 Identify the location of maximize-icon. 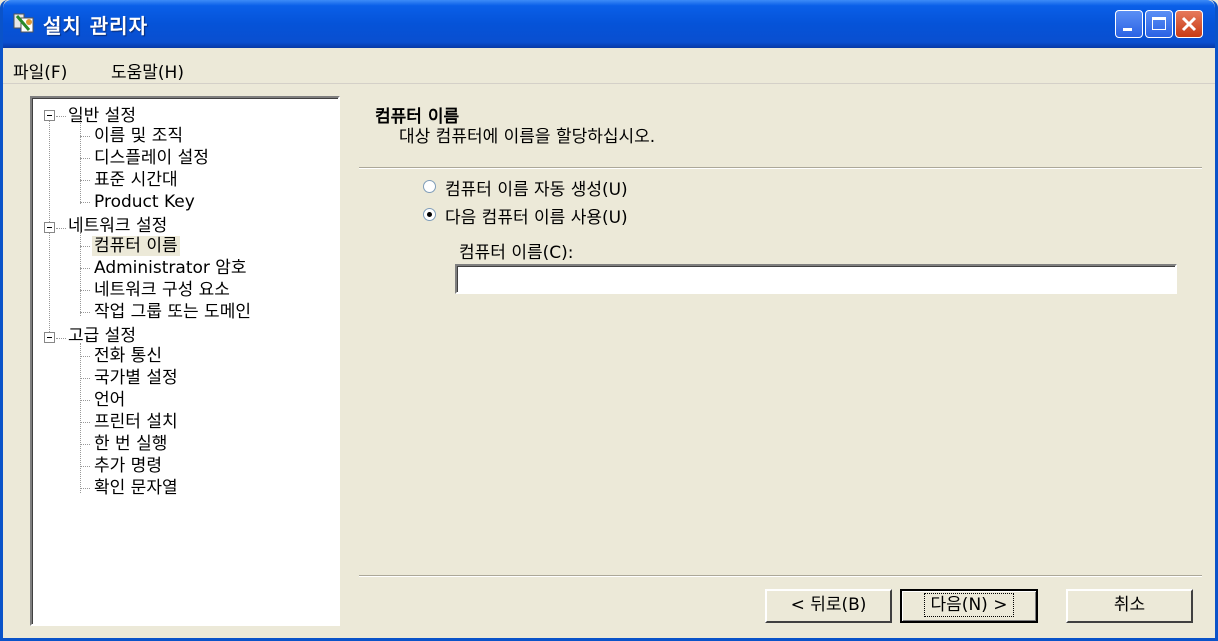
(1159, 24).